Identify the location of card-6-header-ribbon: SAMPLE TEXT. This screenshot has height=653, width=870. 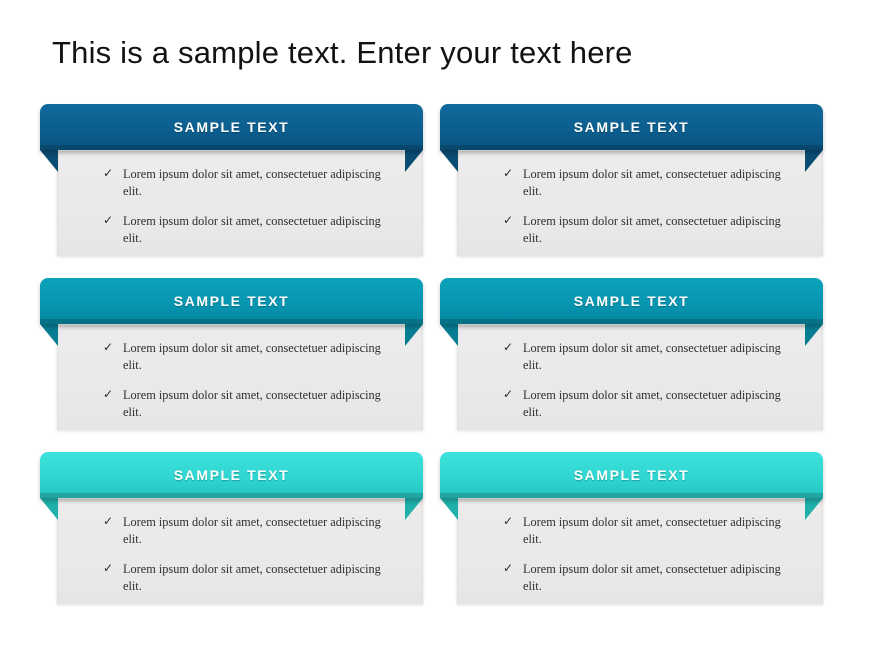
(631, 475).